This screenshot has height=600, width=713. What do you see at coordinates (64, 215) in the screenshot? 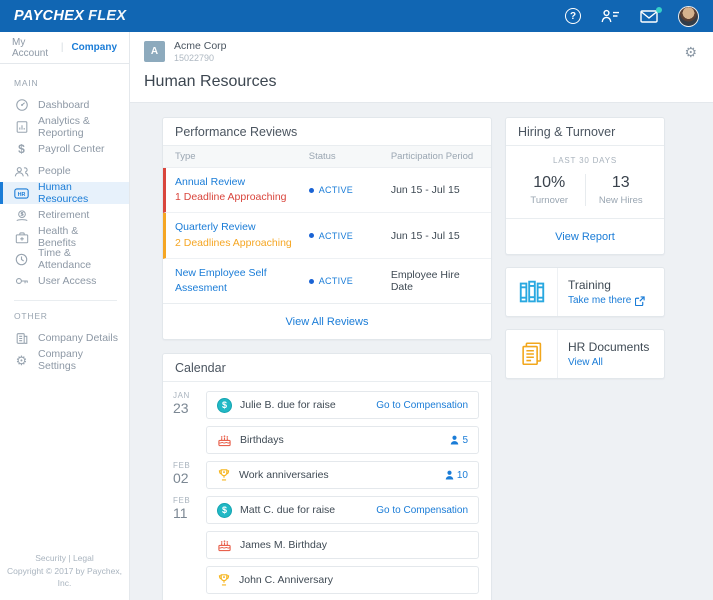
I see `sidebar-item-retirement: Retirement` at bounding box center [64, 215].